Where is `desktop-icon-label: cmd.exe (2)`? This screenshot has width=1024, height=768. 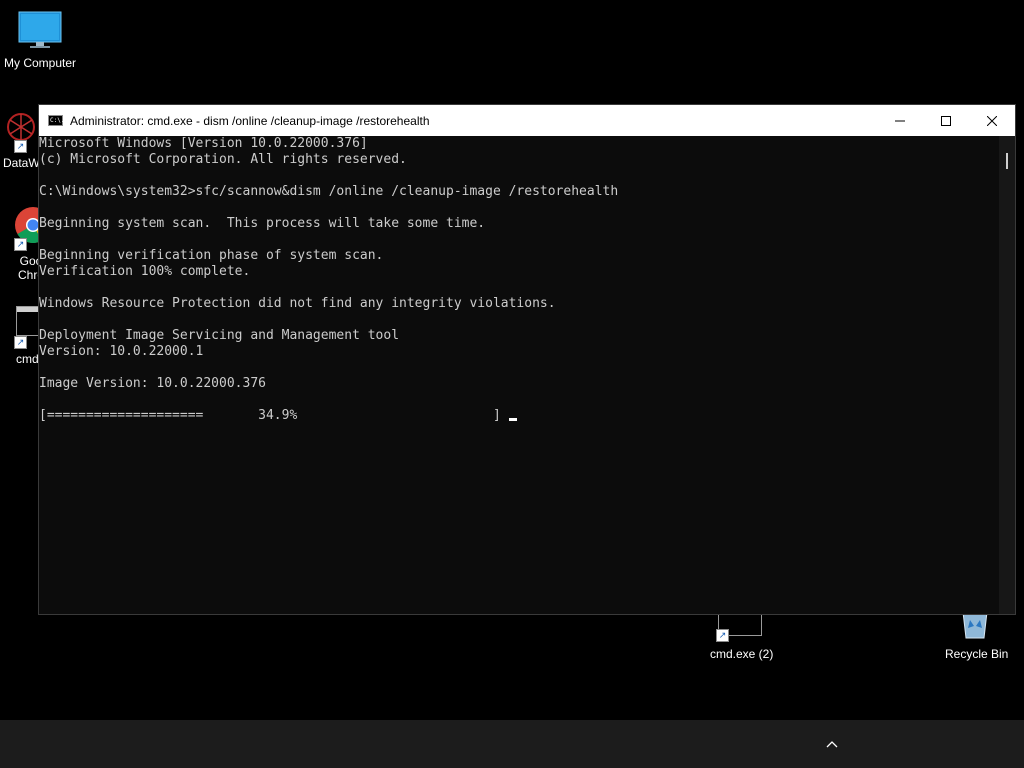
desktop-icon-label: cmd.exe (2) is located at coordinates (742, 654).